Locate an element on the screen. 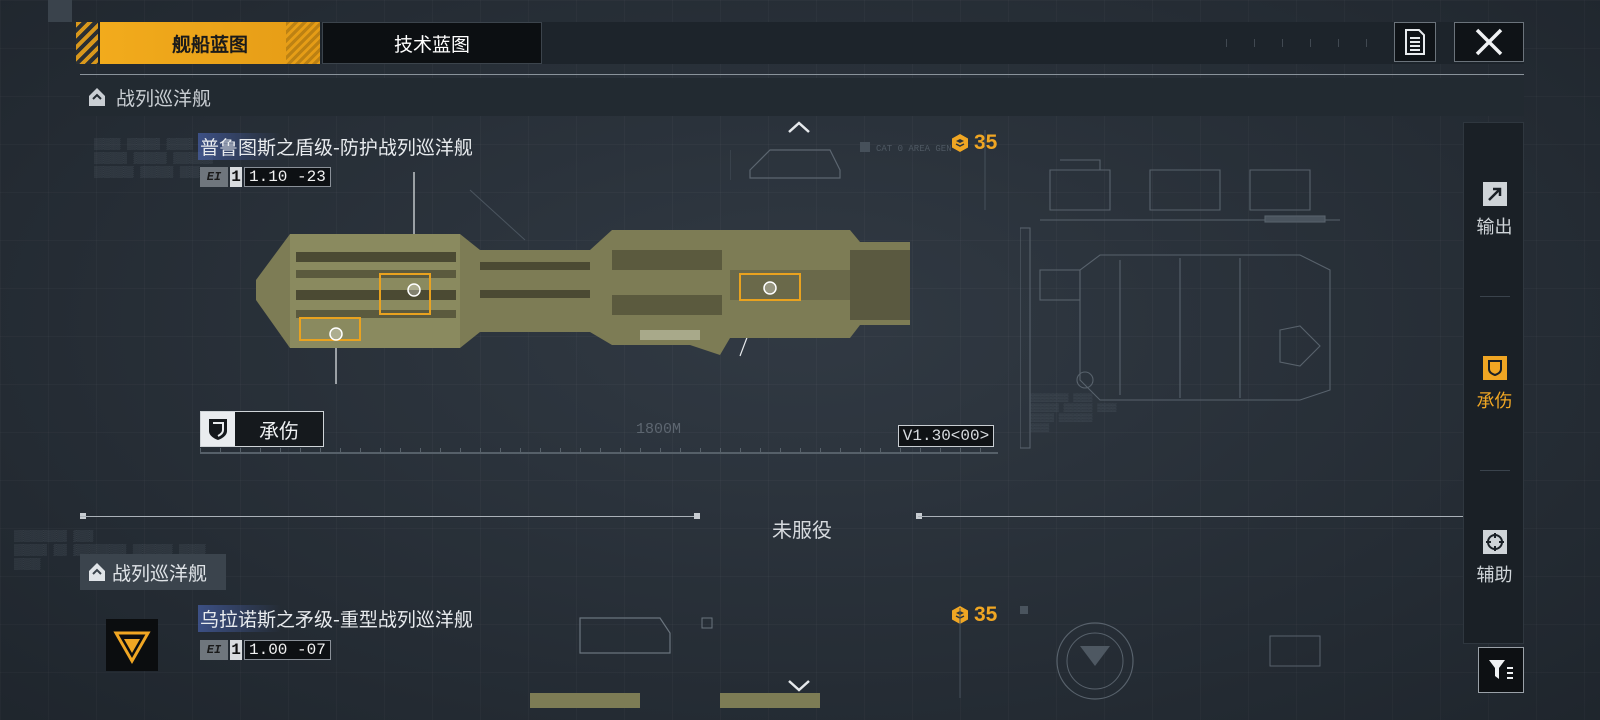 Image resolution: width=1600 pixels, height=720 pixels. sort-filter-button is located at coordinates (1501, 670).